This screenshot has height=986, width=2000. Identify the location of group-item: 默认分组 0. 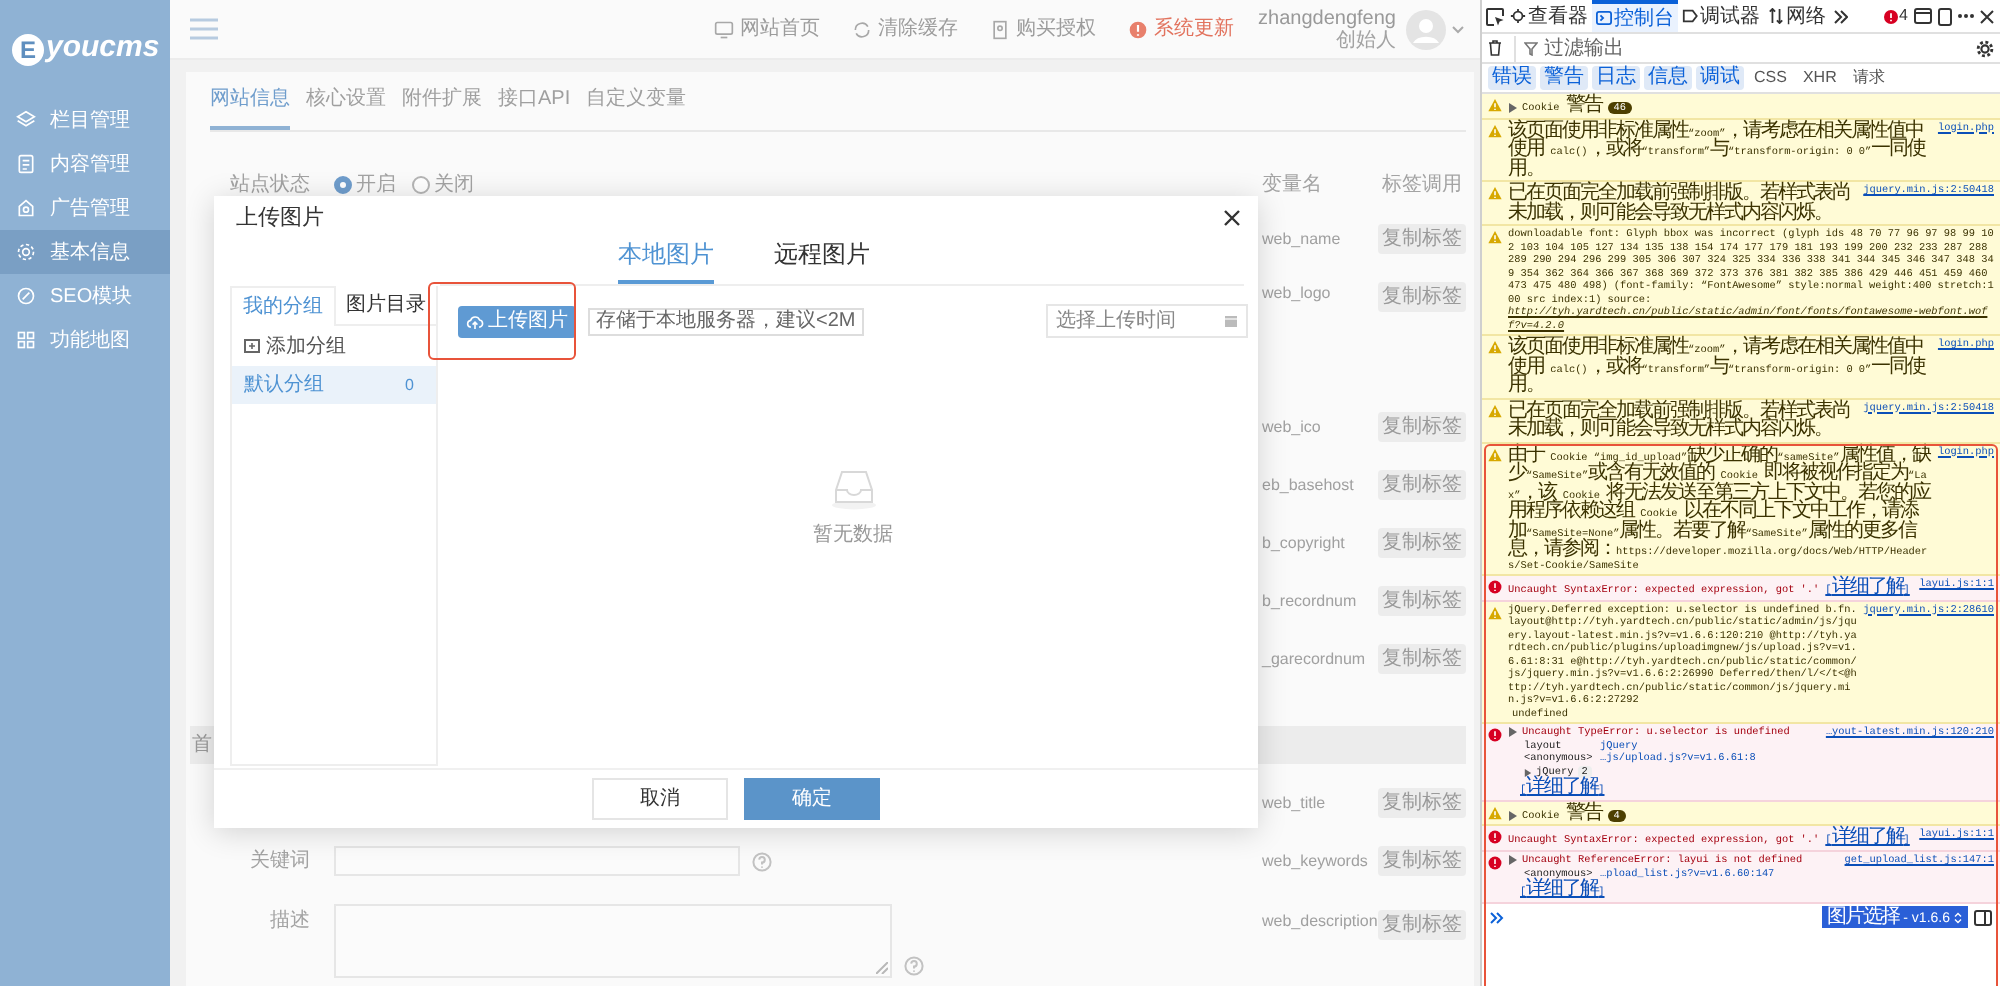
(334, 385).